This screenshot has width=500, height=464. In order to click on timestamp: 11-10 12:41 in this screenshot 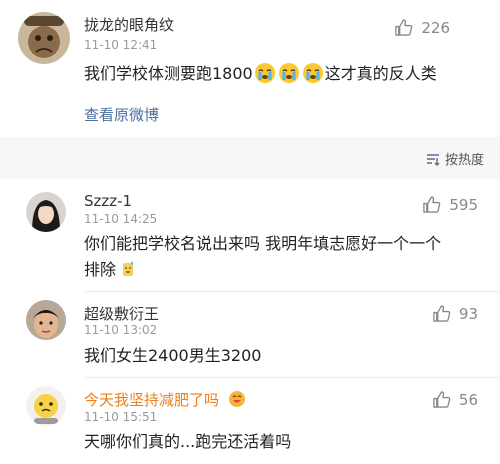, I will do `click(121, 45)`.